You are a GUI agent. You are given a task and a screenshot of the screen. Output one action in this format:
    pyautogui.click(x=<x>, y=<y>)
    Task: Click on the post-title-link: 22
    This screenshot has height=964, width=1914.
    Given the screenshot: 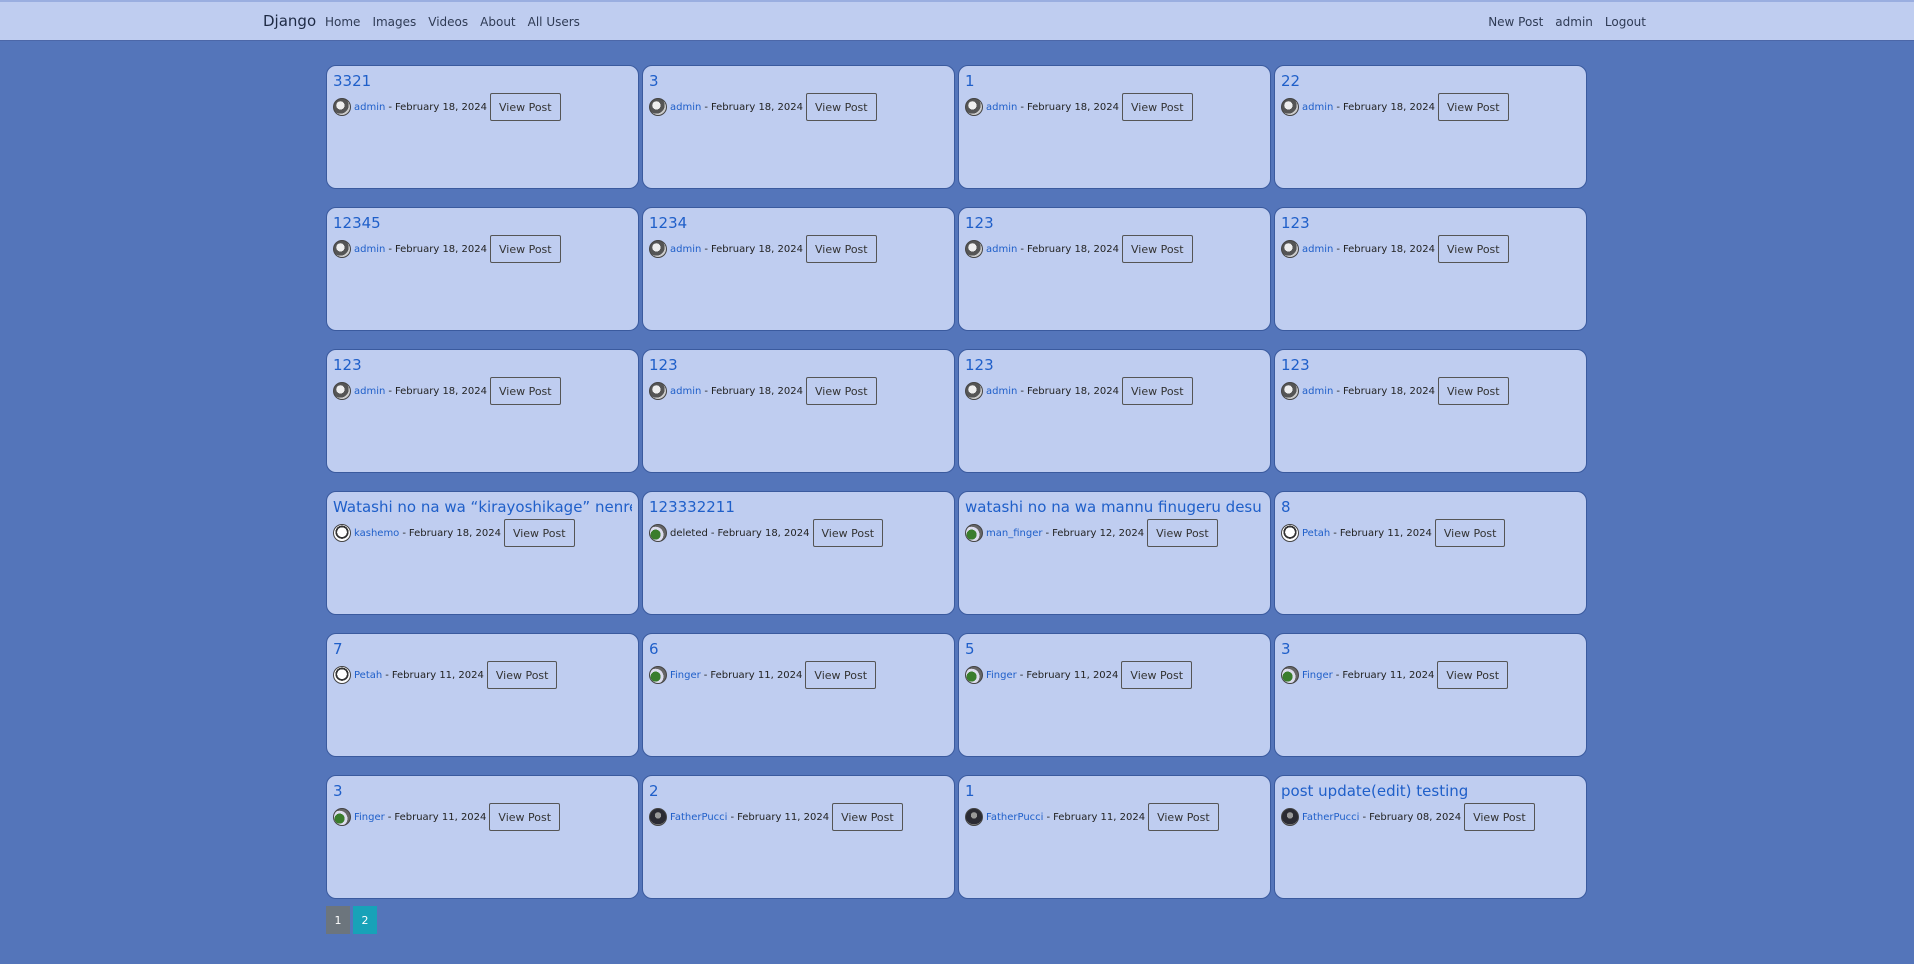 What is the action you would take?
    pyautogui.click(x=1430, y=81)
    